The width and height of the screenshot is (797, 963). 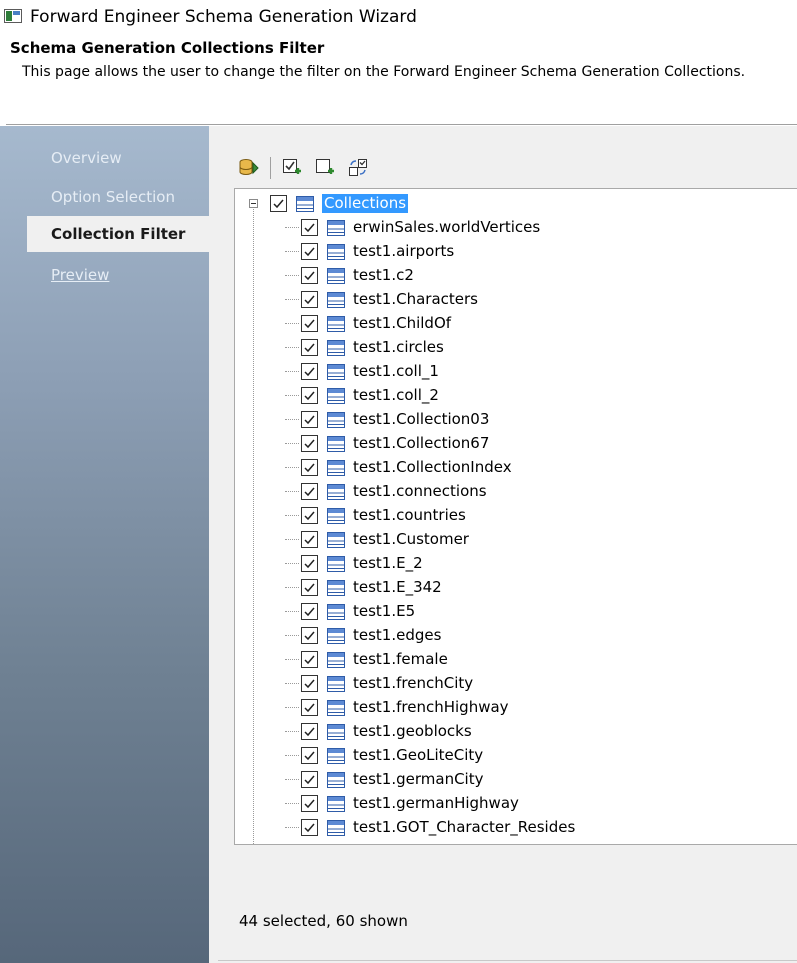 What do you see at coordinates (447, 227) in the screenshot?
I see `tree-item-label: erwinSales.worldVertices` at bounding box center [447, 227].